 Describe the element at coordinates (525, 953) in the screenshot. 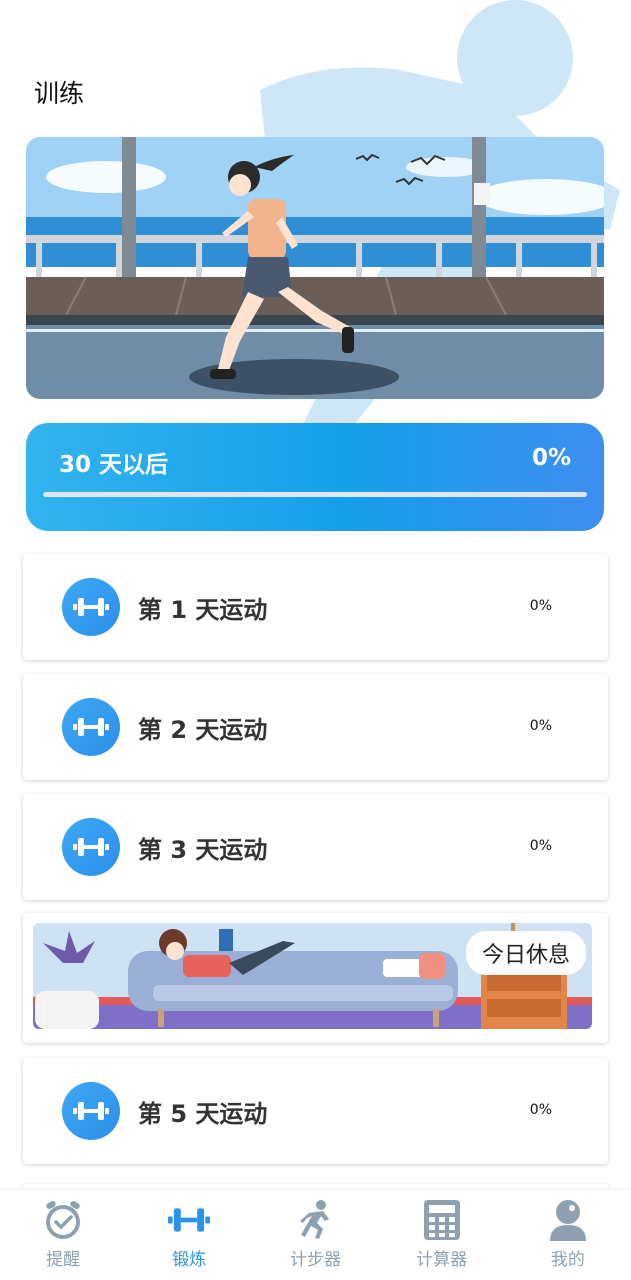

I see `rest-day-badge: 今日休息` at that location.